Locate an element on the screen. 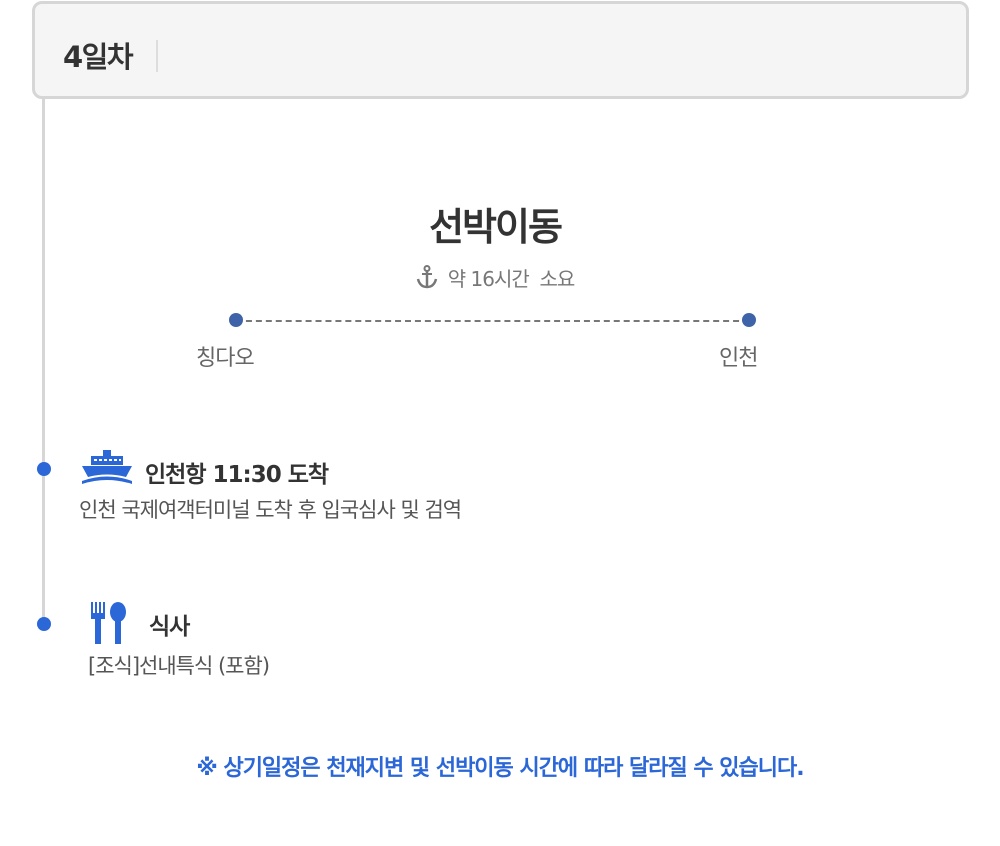  day-header: 4일차 is located at coordinates (500, 50).